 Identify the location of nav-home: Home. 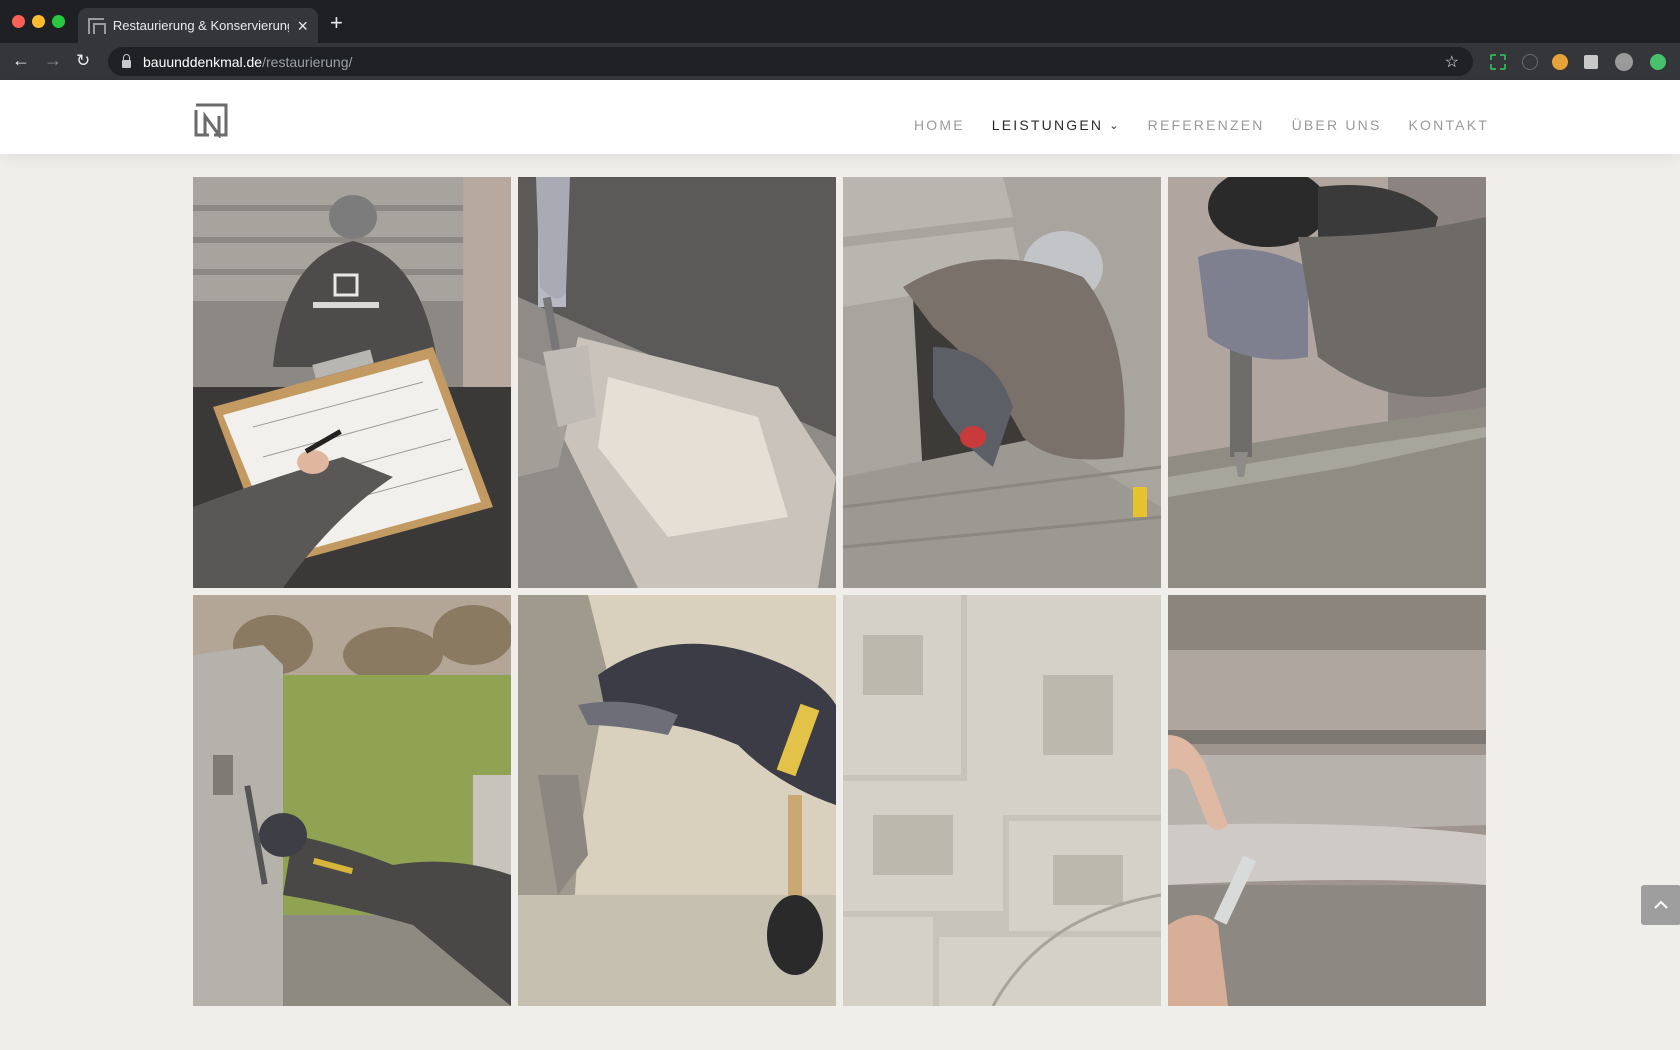
(939, 125).